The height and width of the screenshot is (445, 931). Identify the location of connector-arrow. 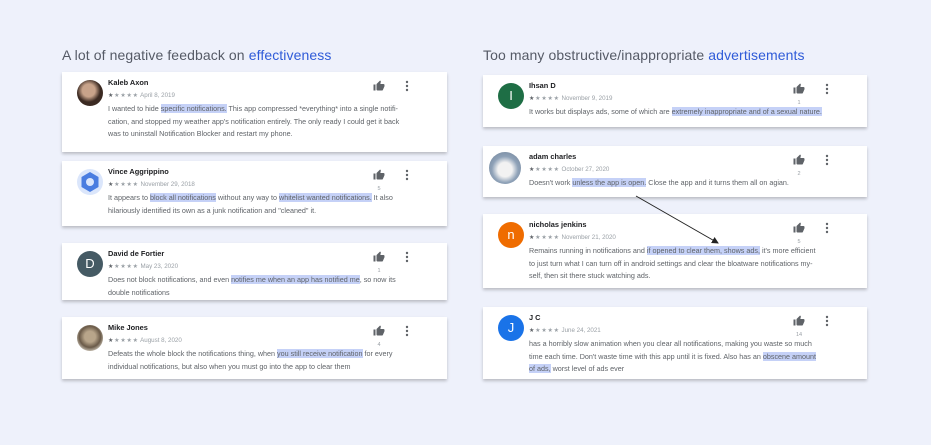
(677, 219).